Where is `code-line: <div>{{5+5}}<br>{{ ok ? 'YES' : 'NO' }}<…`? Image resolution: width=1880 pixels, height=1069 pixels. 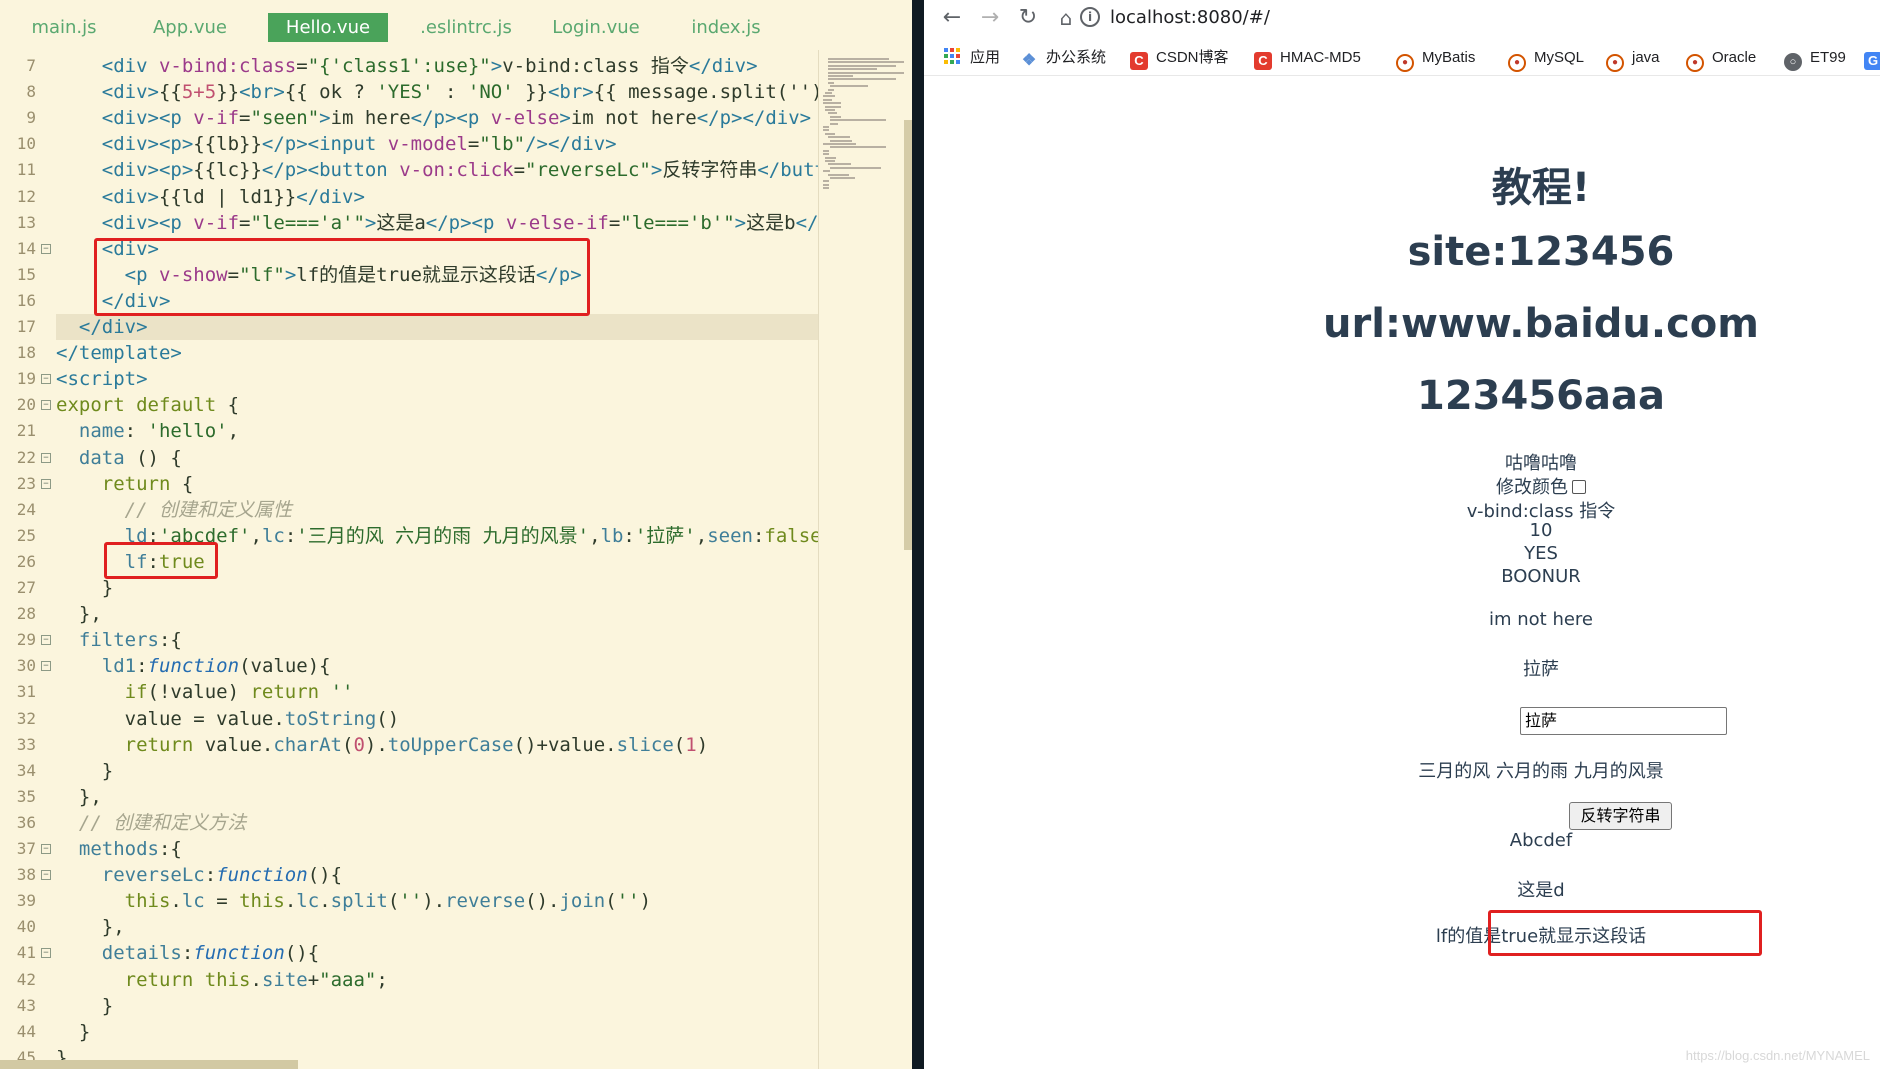 code-line: <div>{{5+5}}<br>{{ ok ? 'YES' : 'NO' }}<… is located at coordinates (437, 92).